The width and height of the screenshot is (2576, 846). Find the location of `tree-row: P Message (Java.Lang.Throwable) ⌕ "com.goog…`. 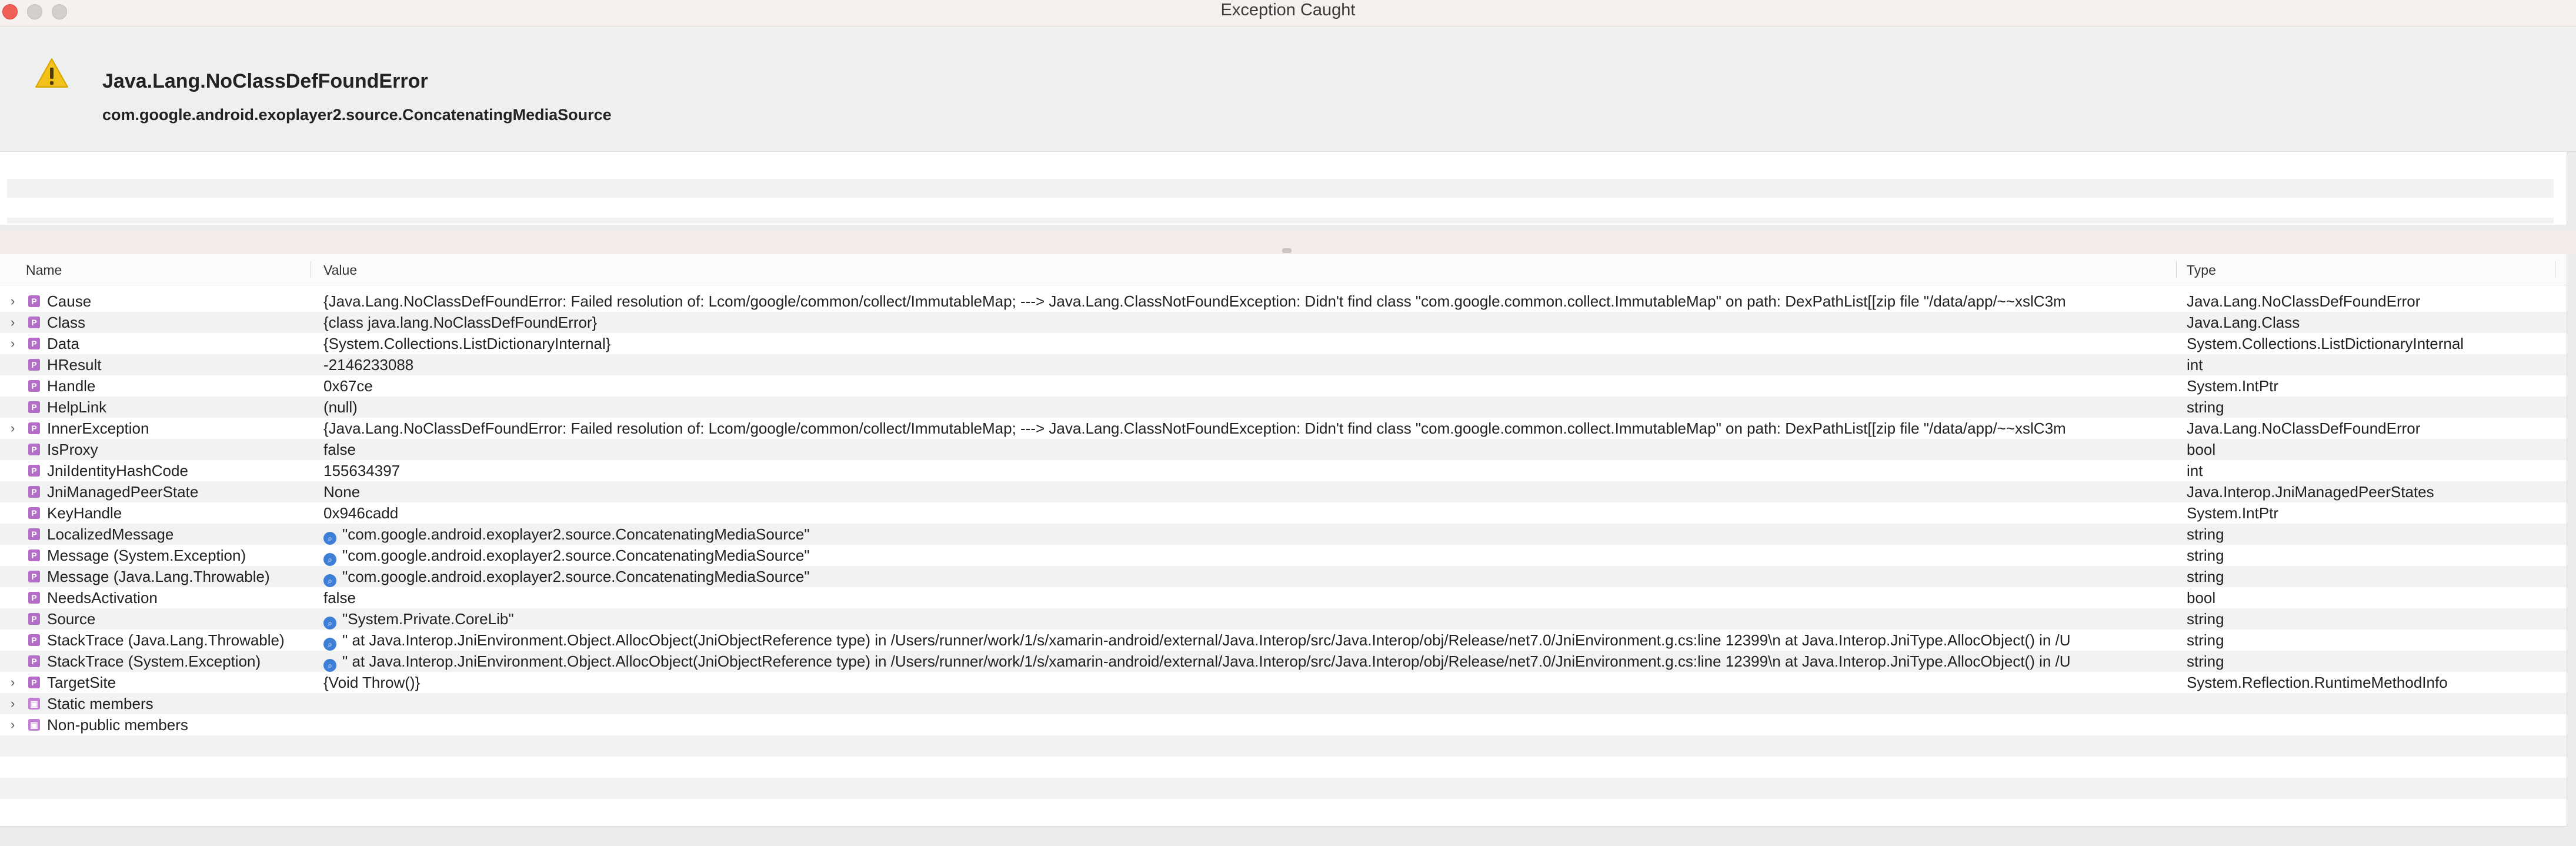

tree-row: P Message (Java.Lang.Throwable) ⌕ "com.goog… is located at coordinates (1283, 576).